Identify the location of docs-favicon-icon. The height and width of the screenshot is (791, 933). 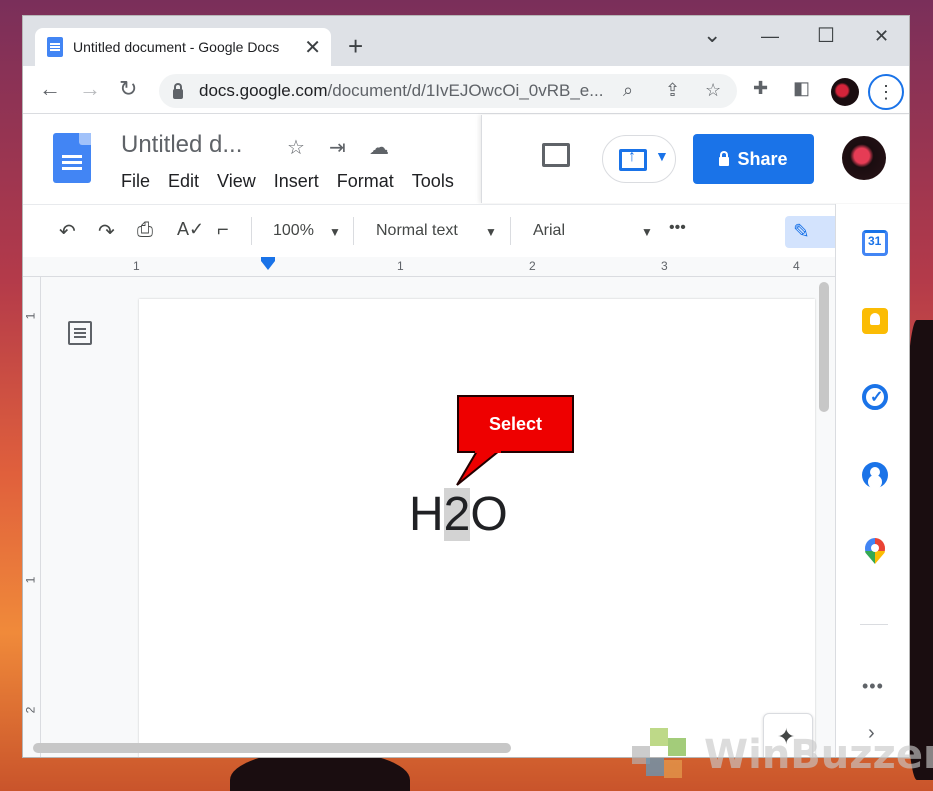
(55, 47).